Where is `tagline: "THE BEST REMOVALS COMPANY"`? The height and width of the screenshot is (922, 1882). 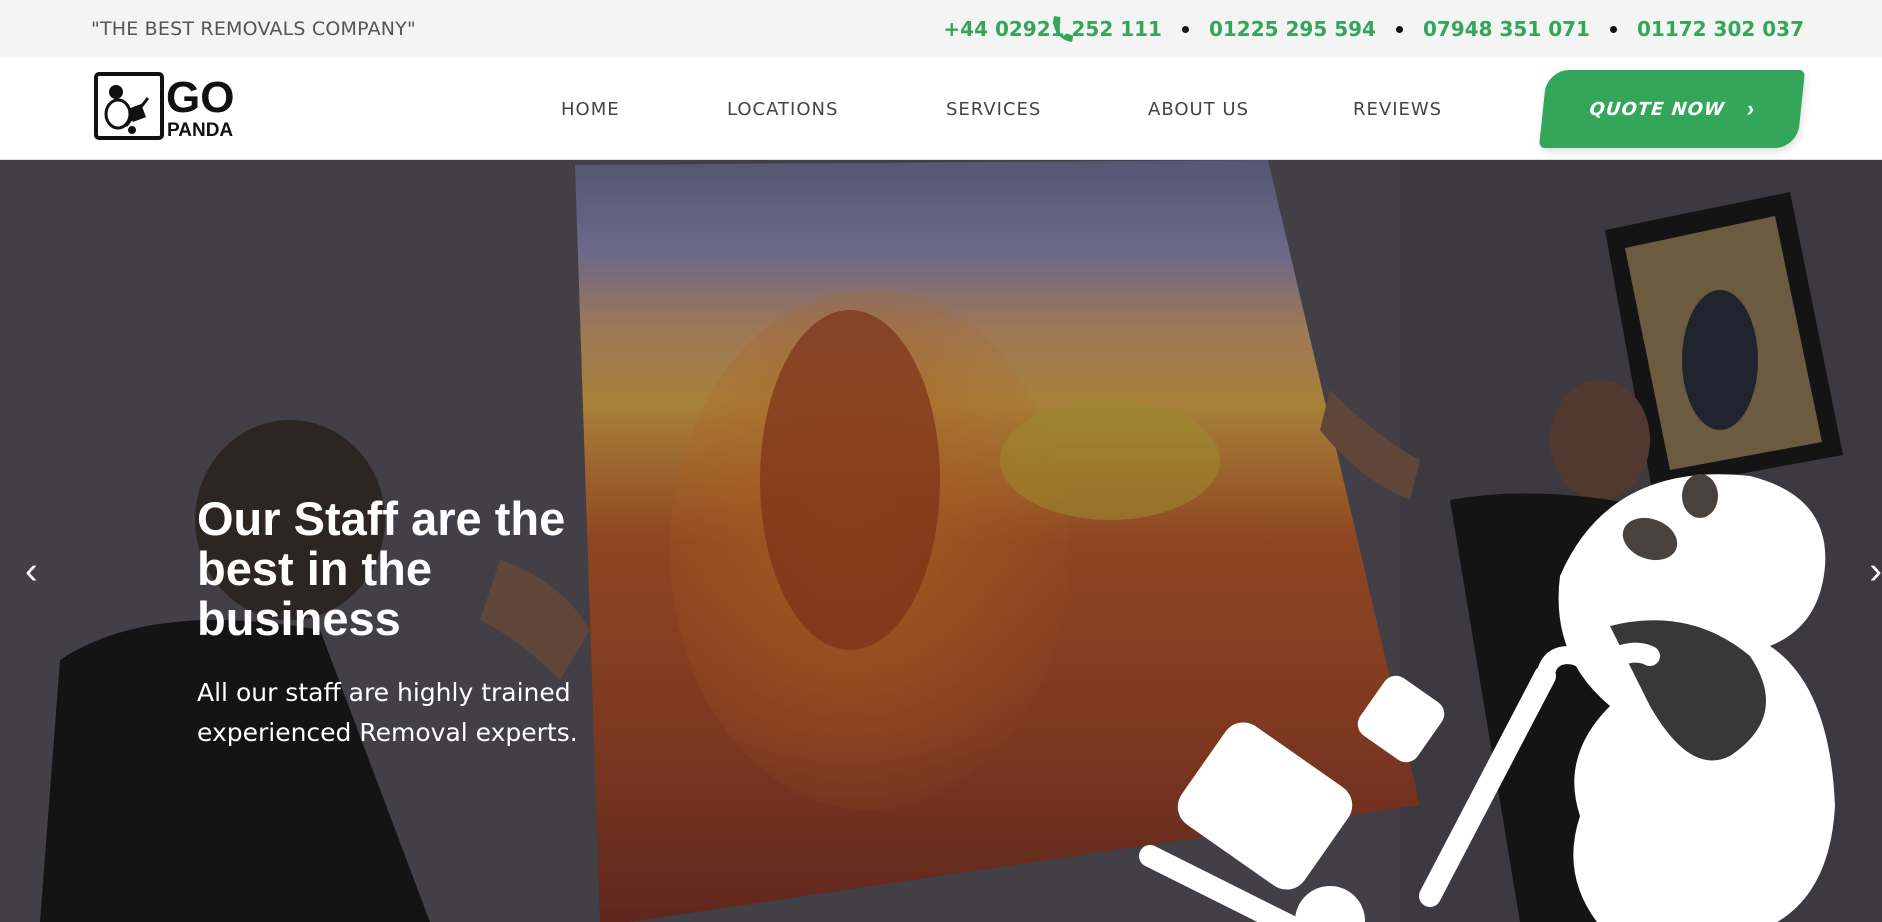 tagline: "THE BEST REMOVALS COMPANY" is located at coordinates (253, 29).